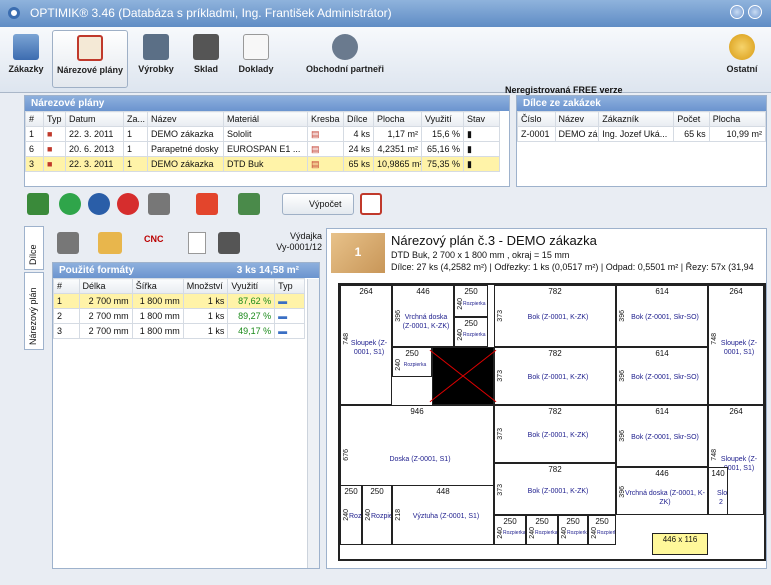  What do you see at coordinates (90, 48) in the screenshot?
I see `cutting-plans-icon` at bounding box center [90, 48].